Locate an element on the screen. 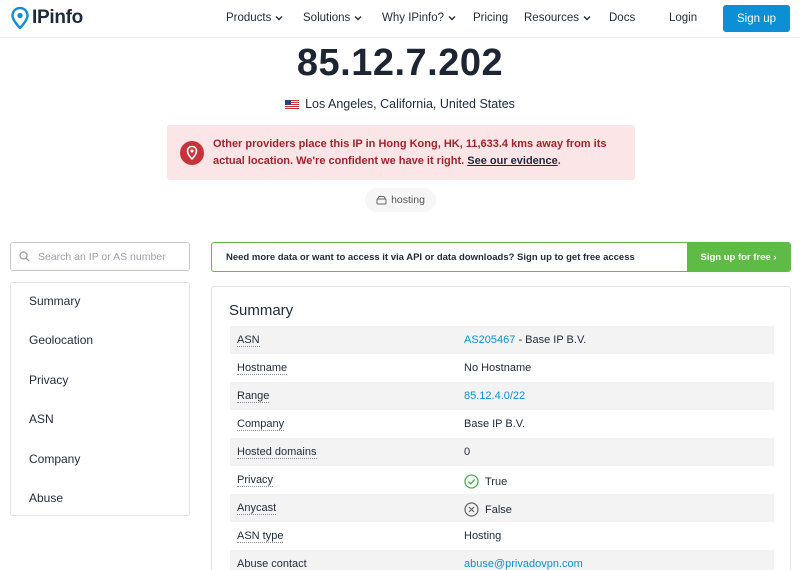  anycast-value: False is located at coordinates (498, 509).